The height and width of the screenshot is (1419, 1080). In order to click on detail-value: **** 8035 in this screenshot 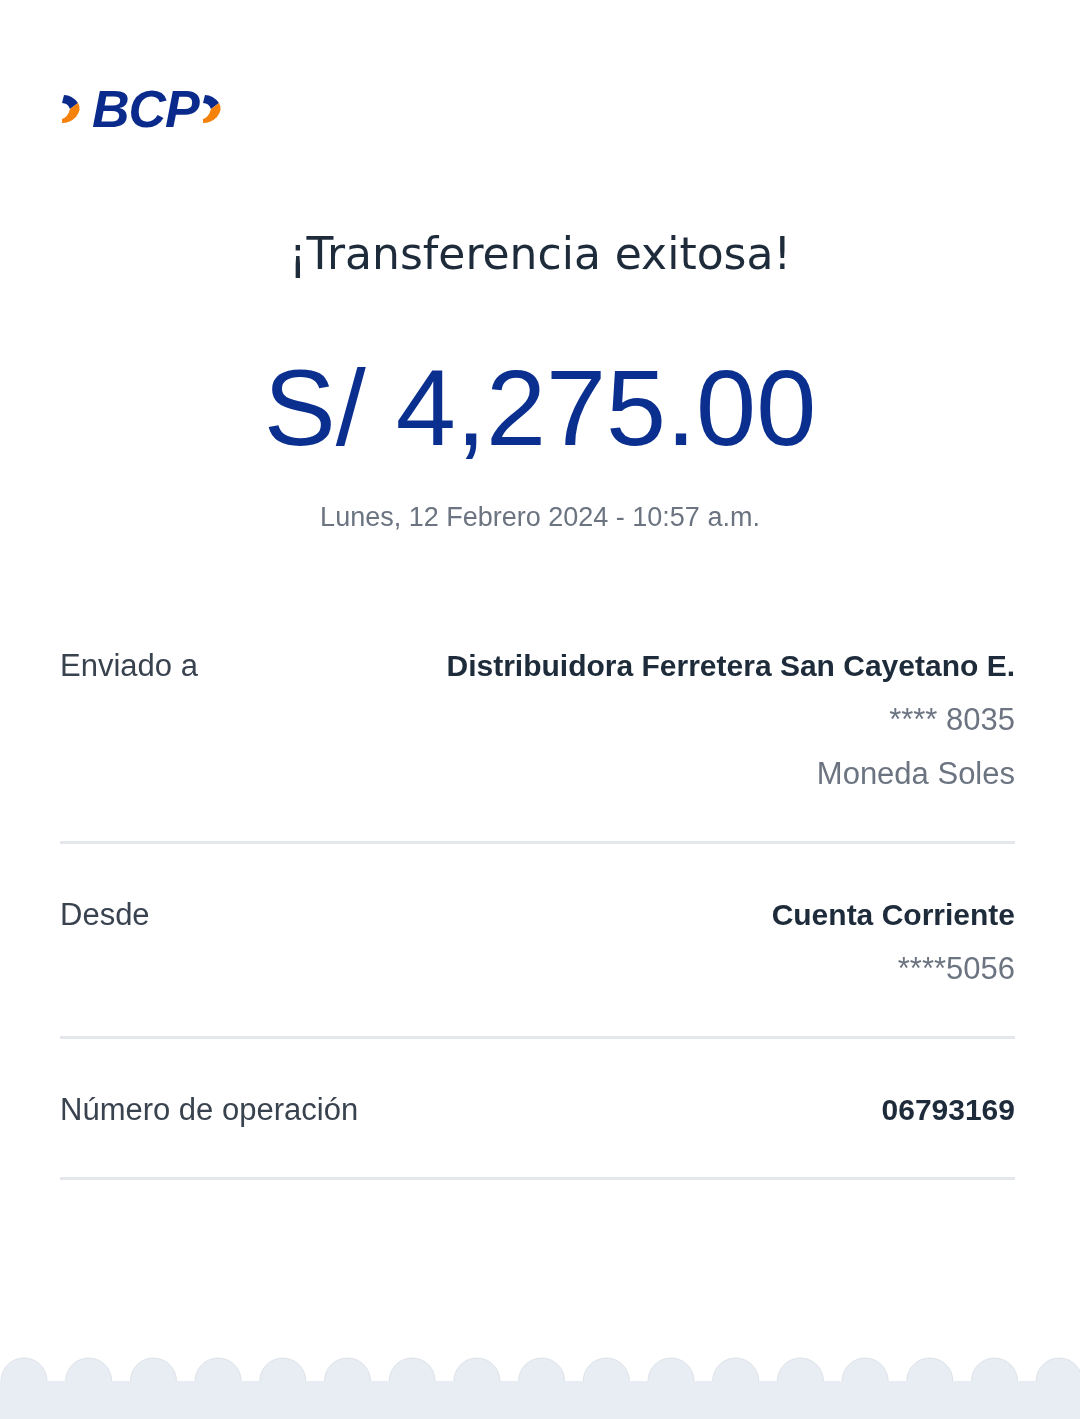, I will do `click(952, 719)`.